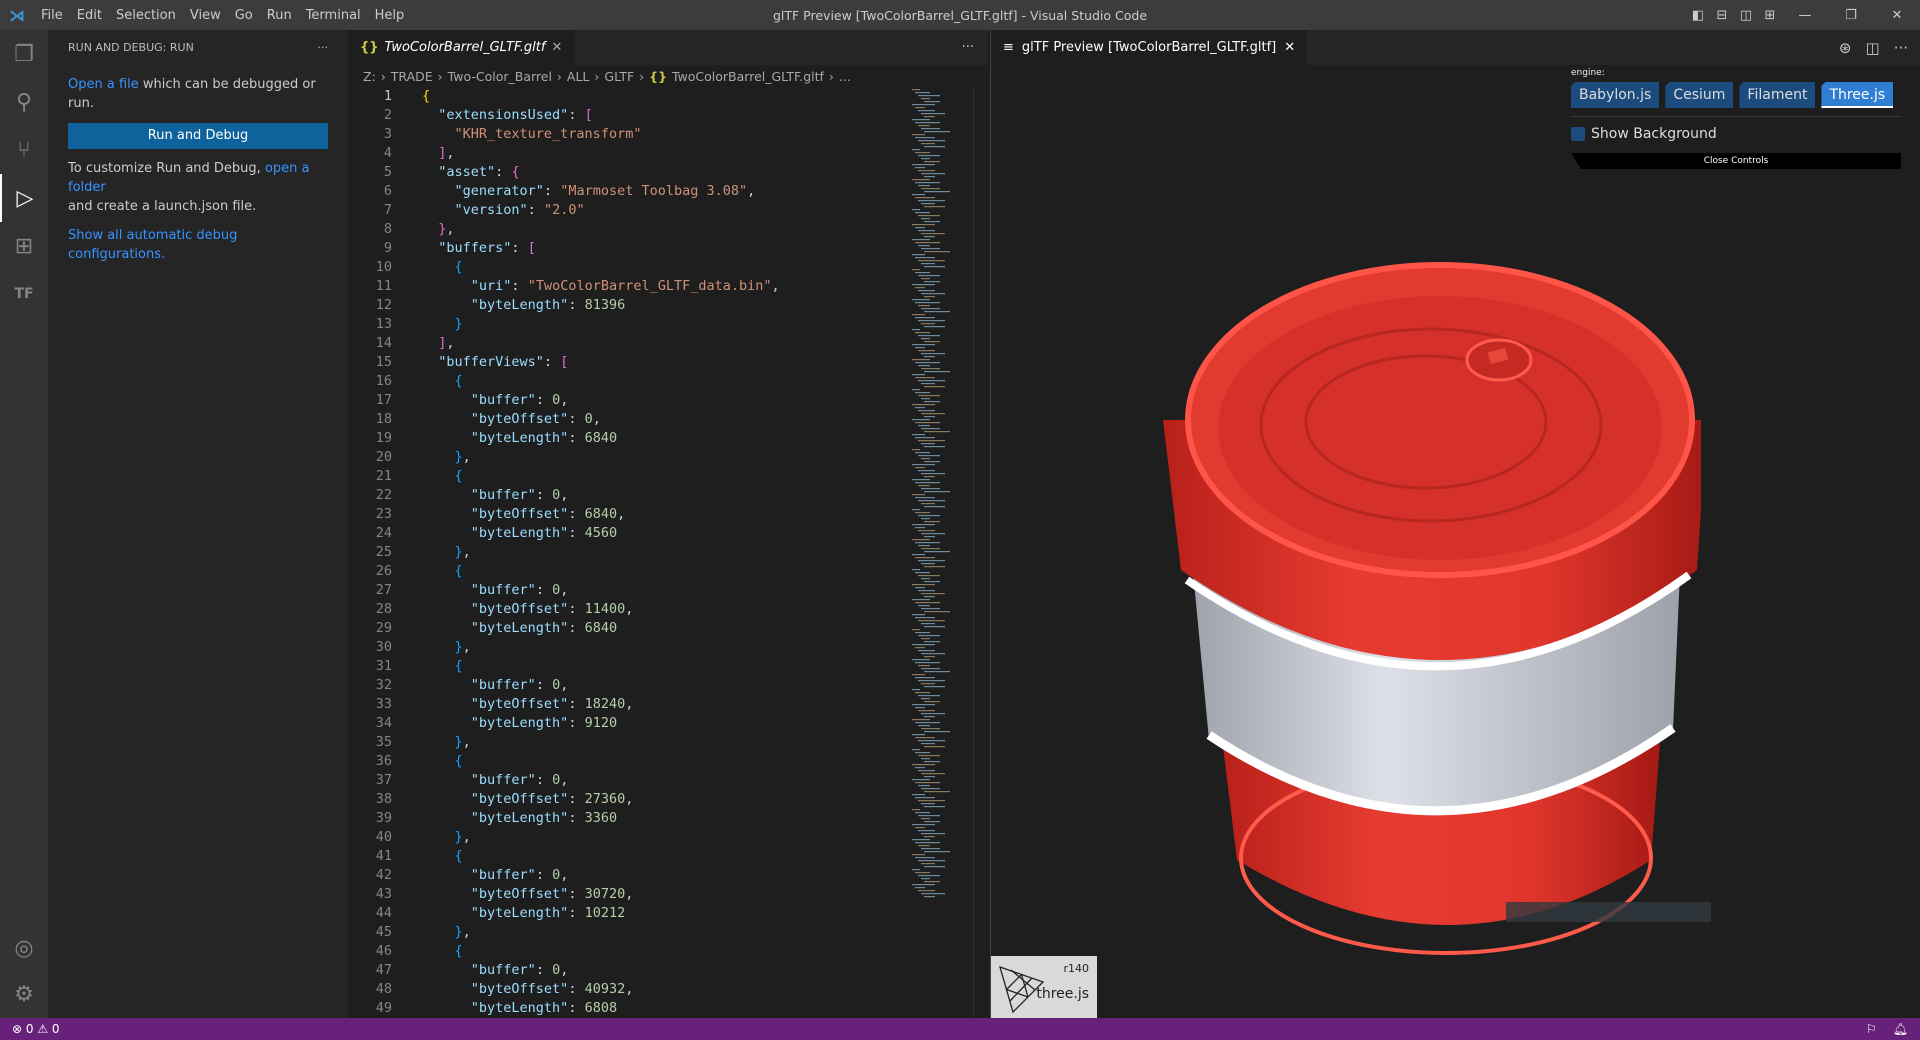  Describe the element at coordinates (668, 115) in the screenshot. I see `code-line: 2 "extensionsUsed": [` at that location.